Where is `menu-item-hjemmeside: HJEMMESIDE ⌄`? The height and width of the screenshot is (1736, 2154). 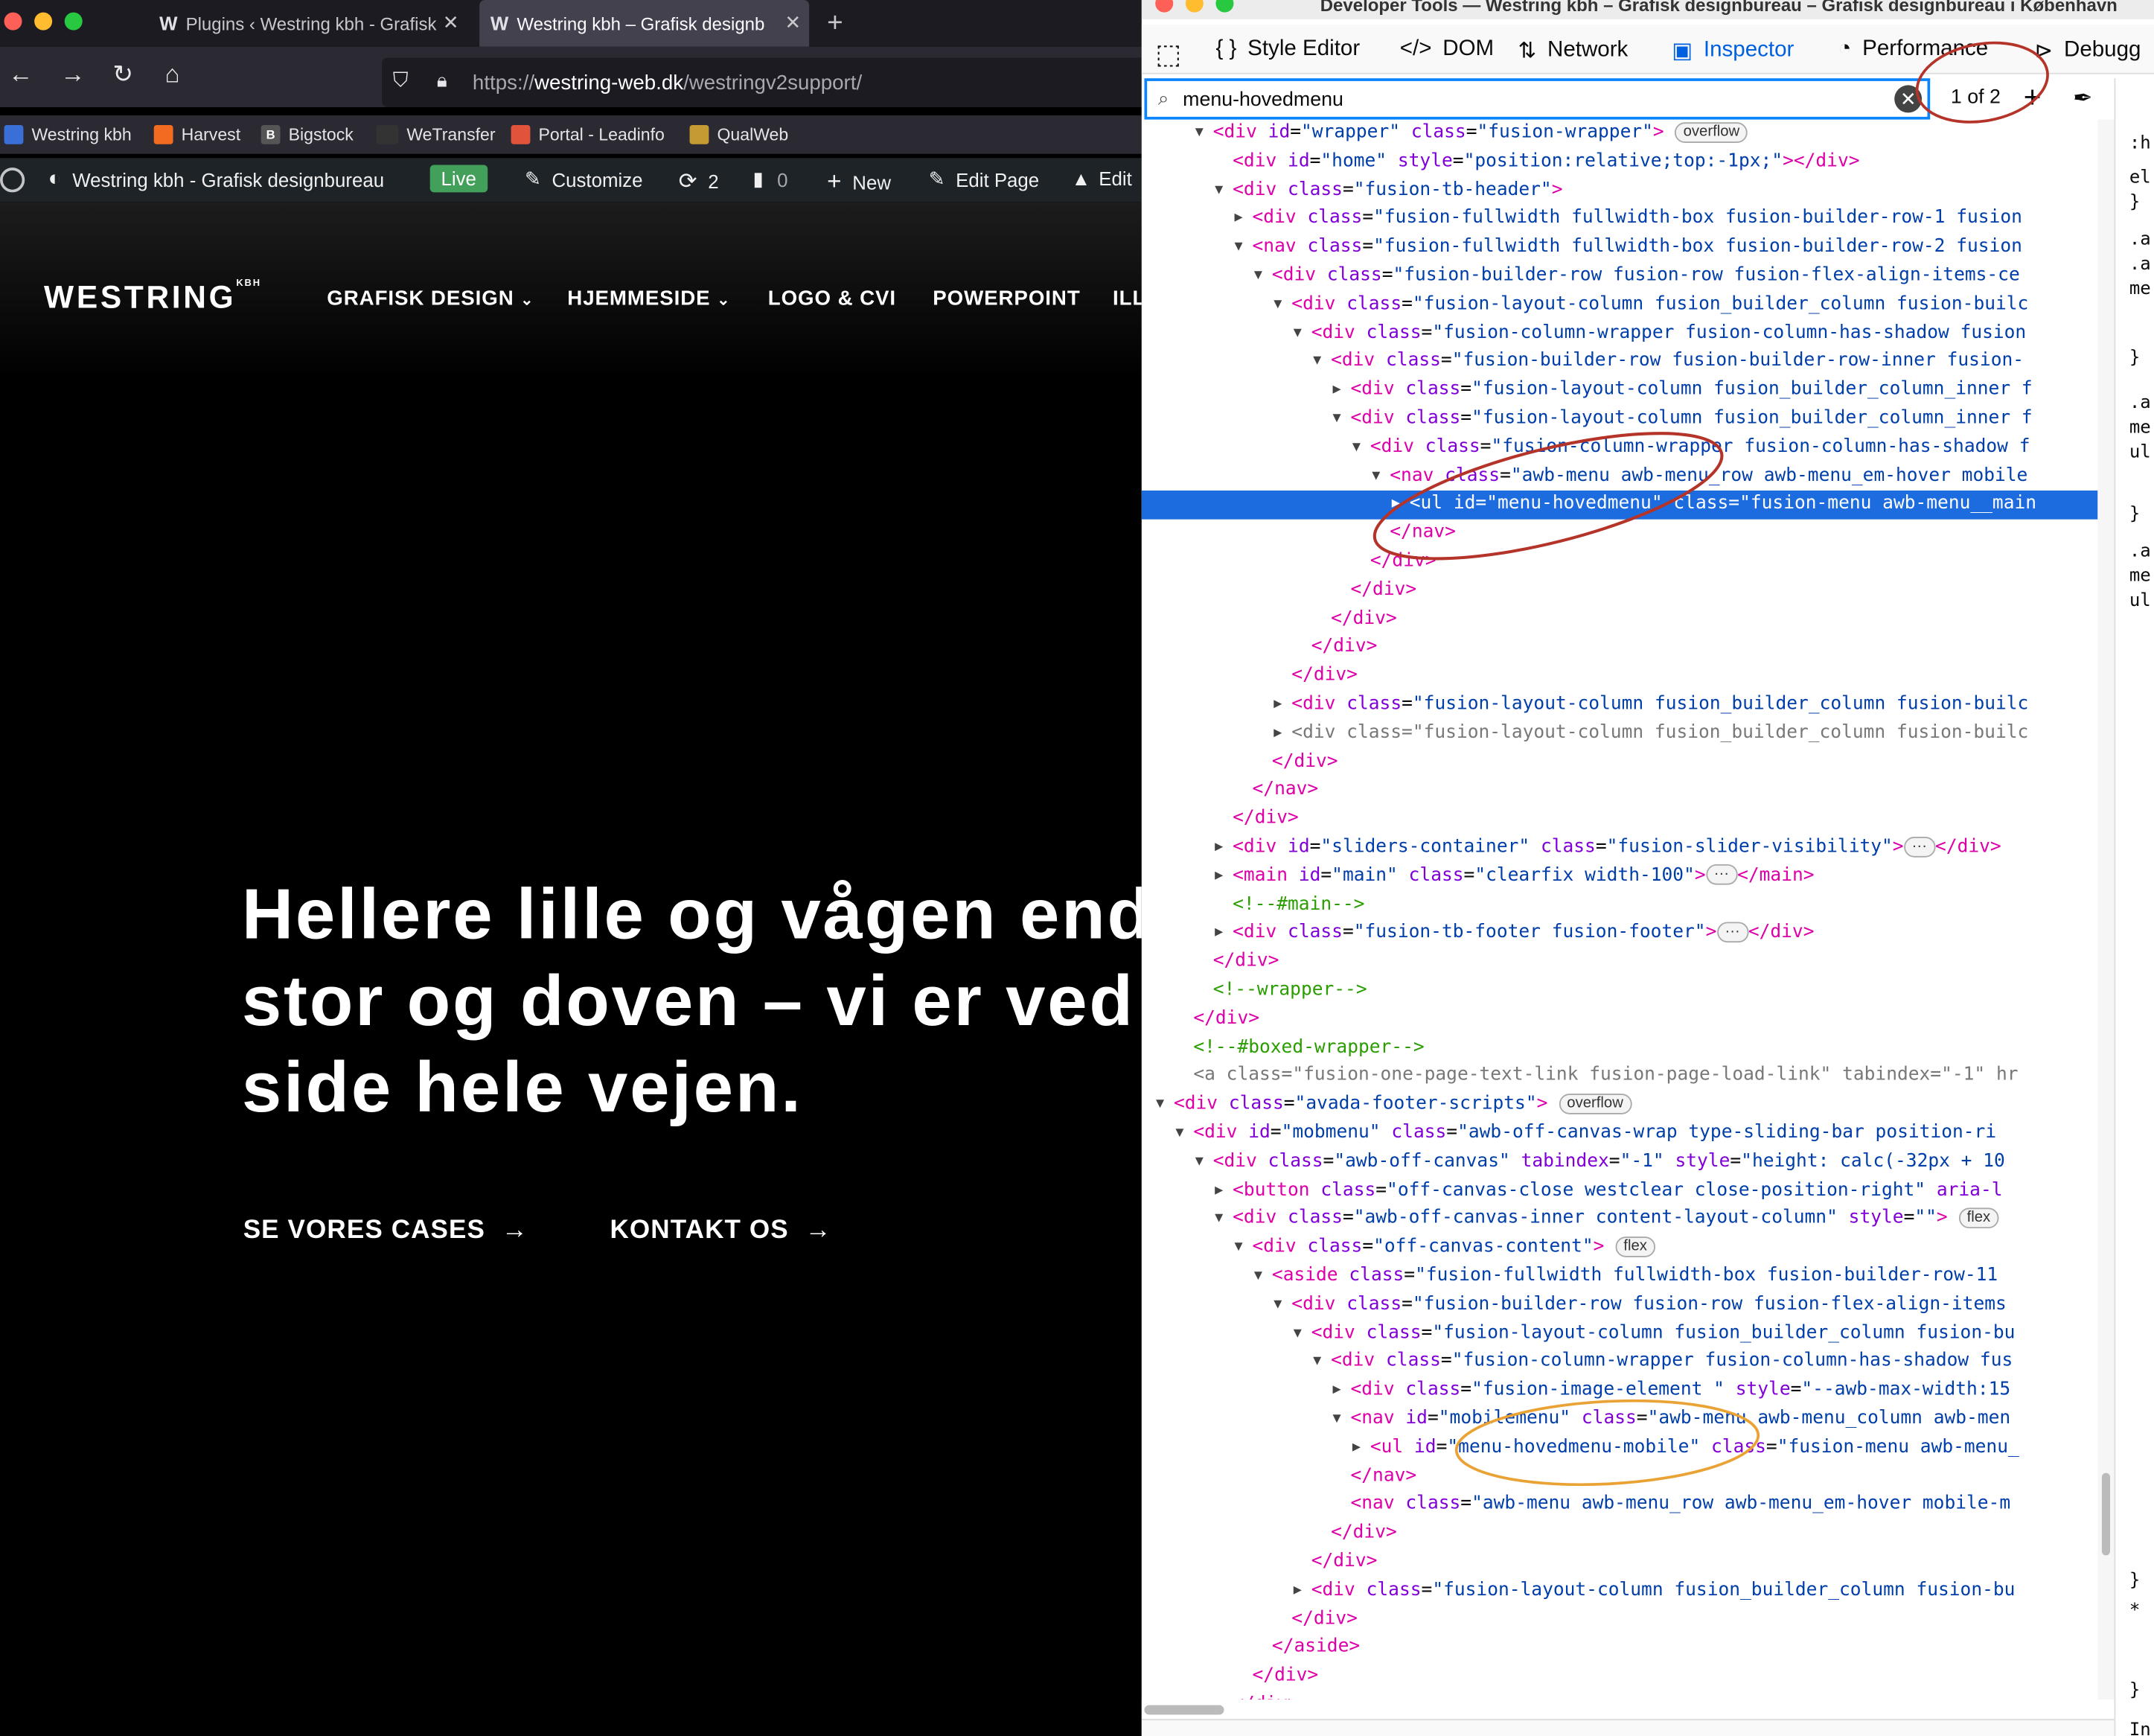
menu-item-hjemmeside: HJEMMESIDE ⌄ is located at coordinates (648, 298).